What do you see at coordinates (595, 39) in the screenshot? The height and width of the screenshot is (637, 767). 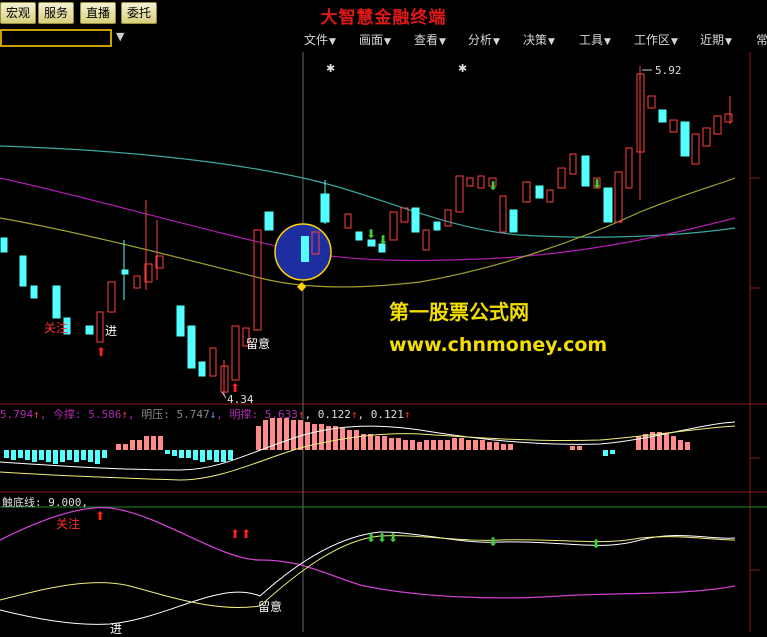 I see `menu-tools: 工具▼` at bounding box center [595, 39].